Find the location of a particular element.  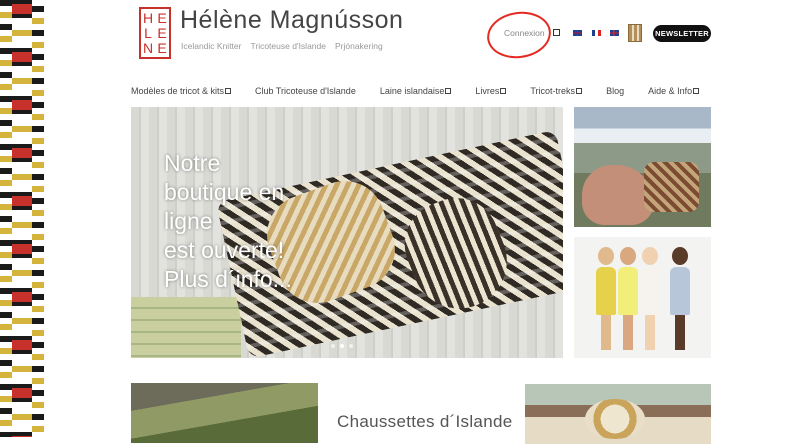

nav-item-club: Club Tricoteuse d'Islande is located at coordinates (305, 91).